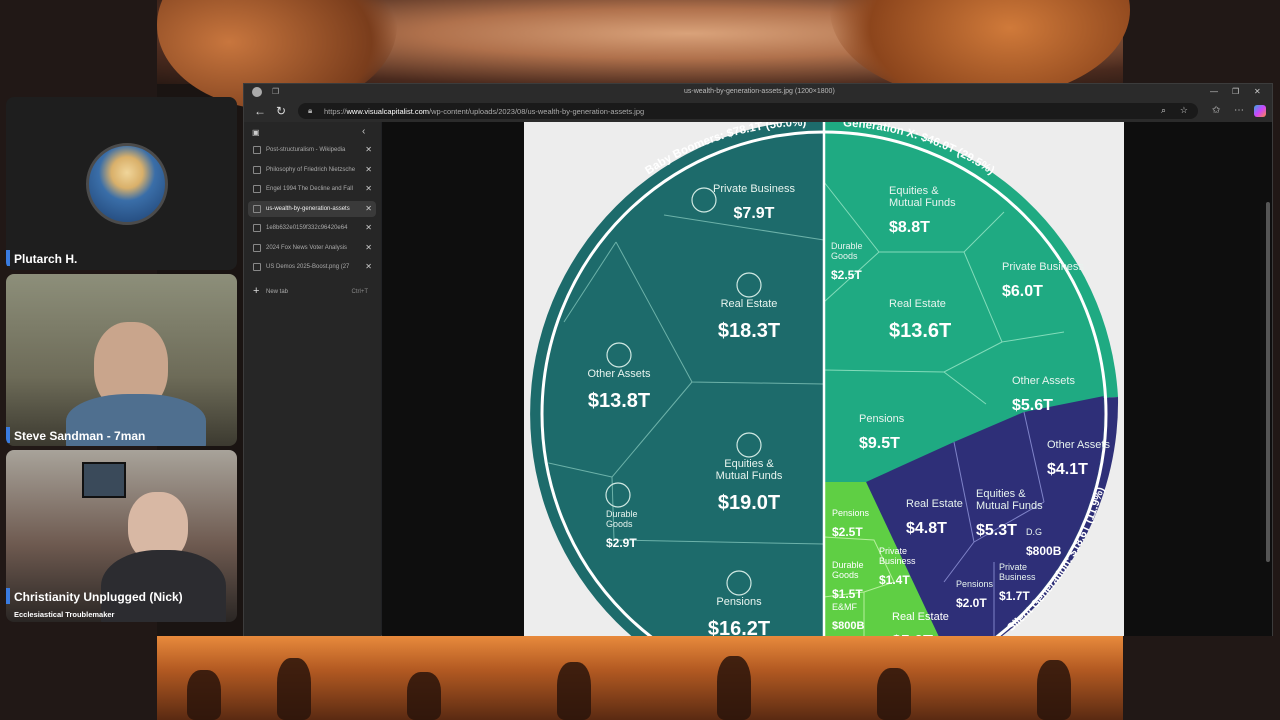 The width and height of the screenshot is (1280, 720). Describe the element at coordinates (882, 419) in the screenshot. I see `genx-cell-label: Pensions` at that location.